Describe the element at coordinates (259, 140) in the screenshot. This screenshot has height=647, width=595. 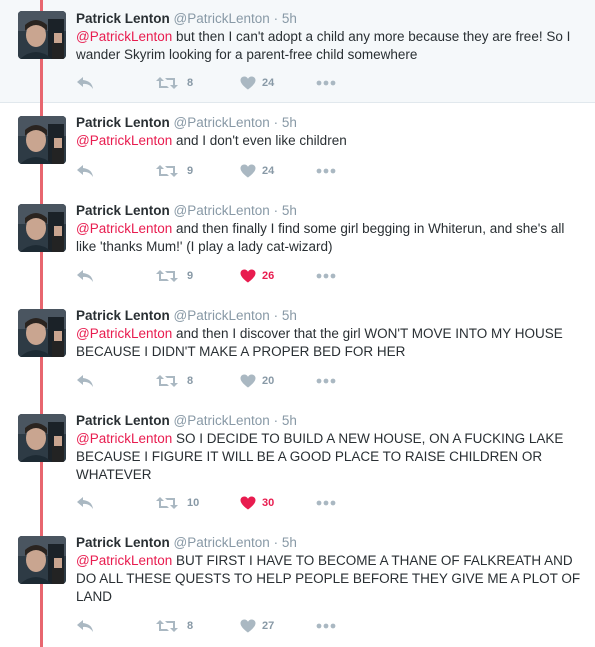
I see `tweet-text-body: and I don't even like children` at that location.